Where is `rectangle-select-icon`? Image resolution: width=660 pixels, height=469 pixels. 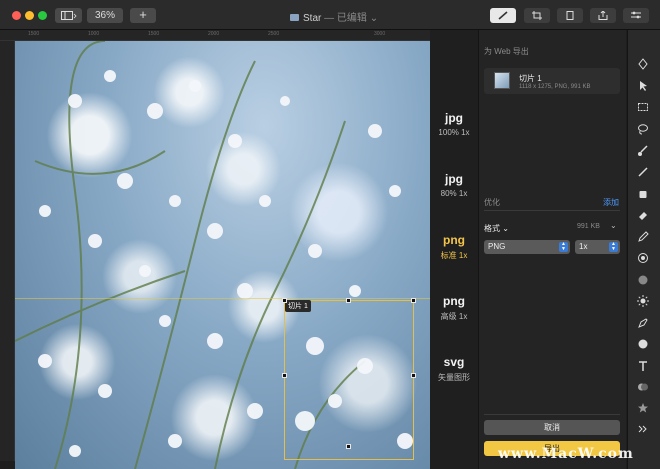
rectangle-select-icon is located at coordinates (643, 107).